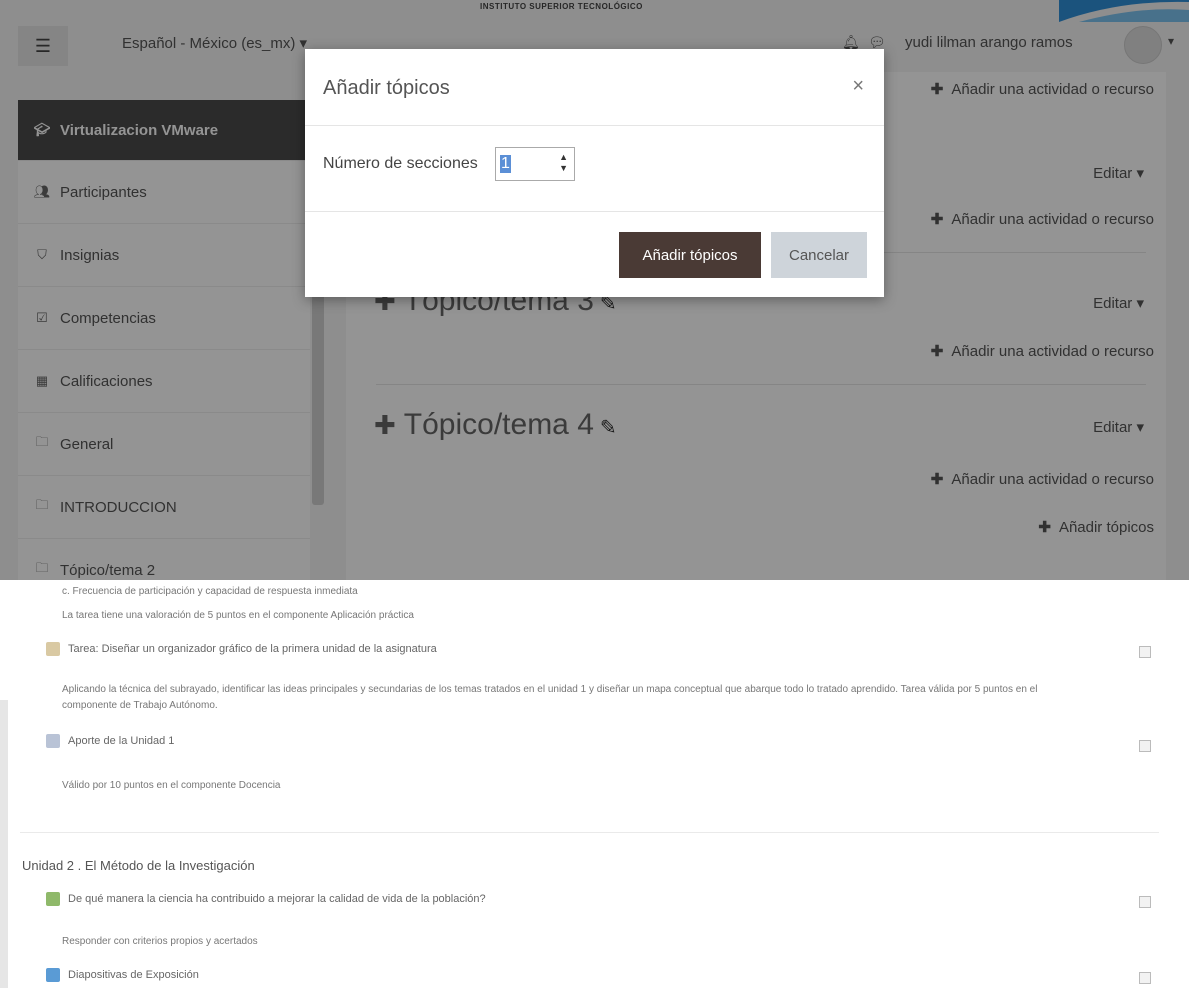  What do you see at coordinates (690, 255) in the screenshot?
I see `add-topics-button: Añadir tópicos` at bounding box center [690, 255].